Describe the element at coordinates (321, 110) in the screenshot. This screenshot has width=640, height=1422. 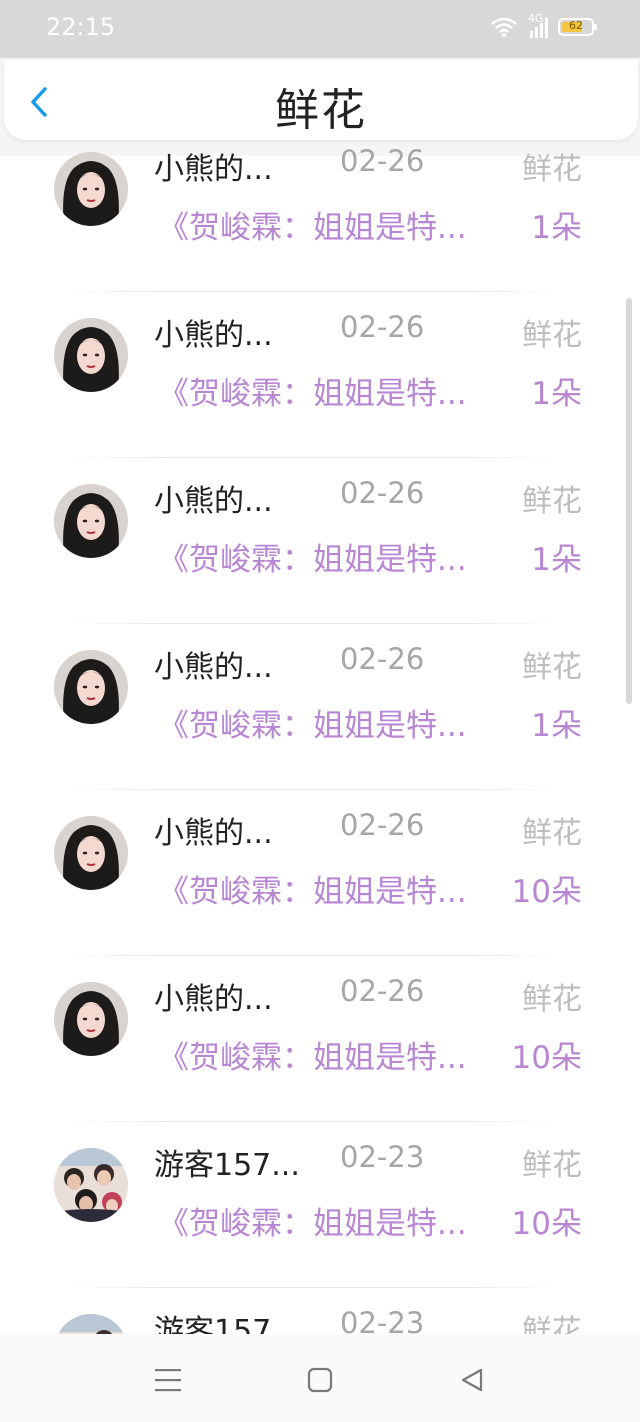
I see `page-title: 鲜花` at that location.